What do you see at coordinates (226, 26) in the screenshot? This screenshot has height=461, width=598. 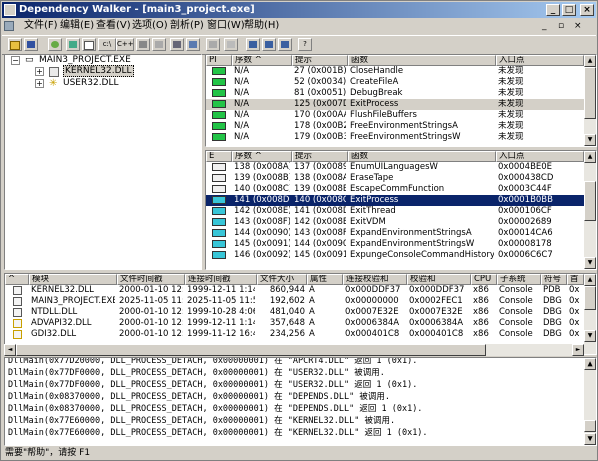 I see `menu-window: 窗口(W)` at bounding box center [226, 26].